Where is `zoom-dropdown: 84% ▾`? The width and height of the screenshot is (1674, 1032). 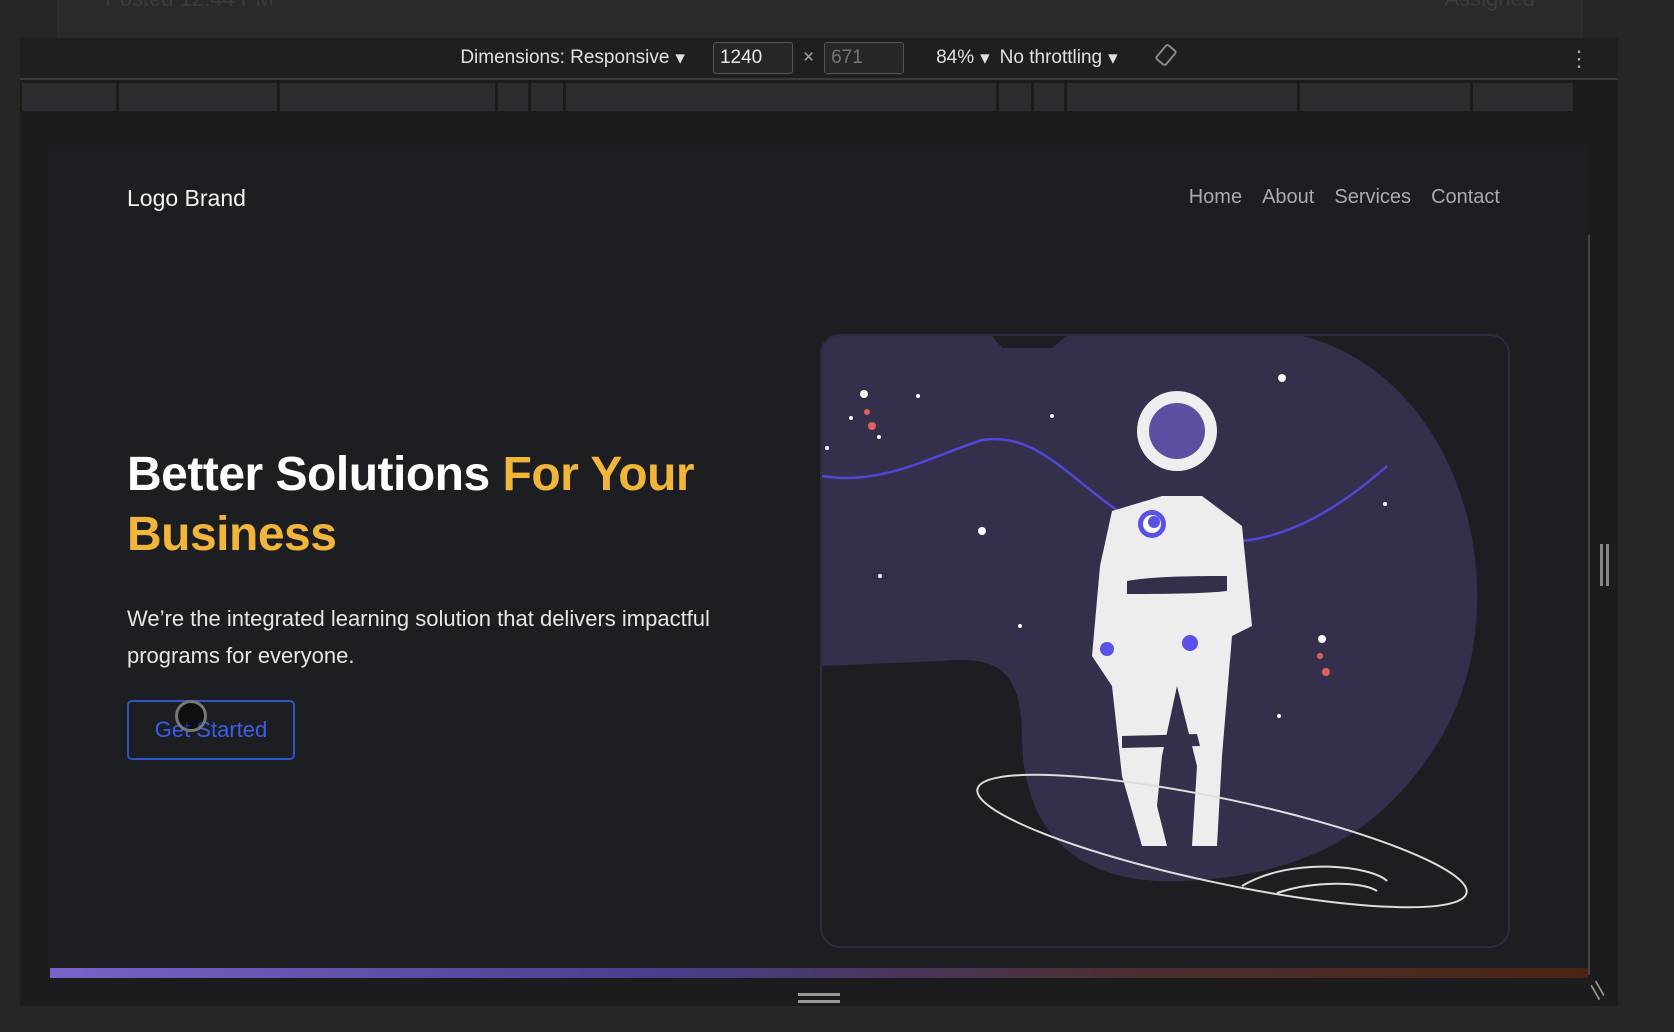 zoom-dropdown: 84% ▾ is located at coordinates (963, 58).